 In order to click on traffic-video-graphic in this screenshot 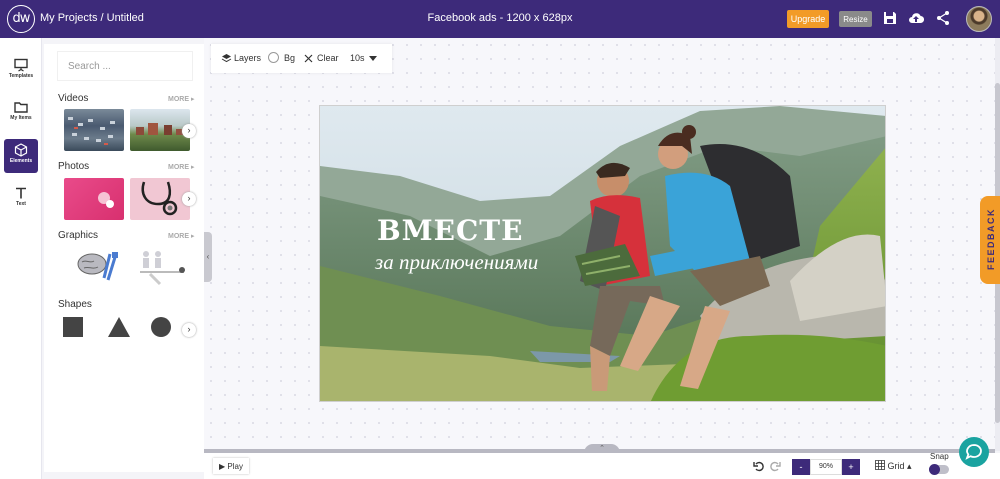, I will do `click(91, 131)`.